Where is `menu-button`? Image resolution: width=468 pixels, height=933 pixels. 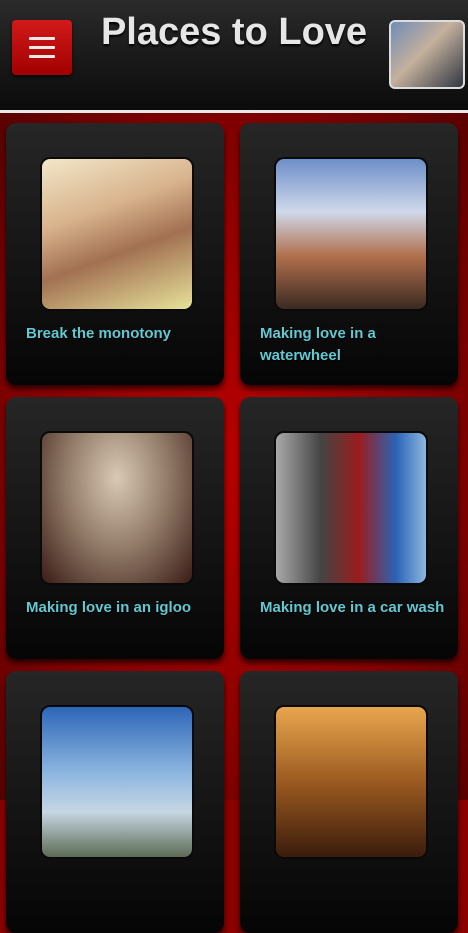
menu-button is located at coordinates (42, 47).